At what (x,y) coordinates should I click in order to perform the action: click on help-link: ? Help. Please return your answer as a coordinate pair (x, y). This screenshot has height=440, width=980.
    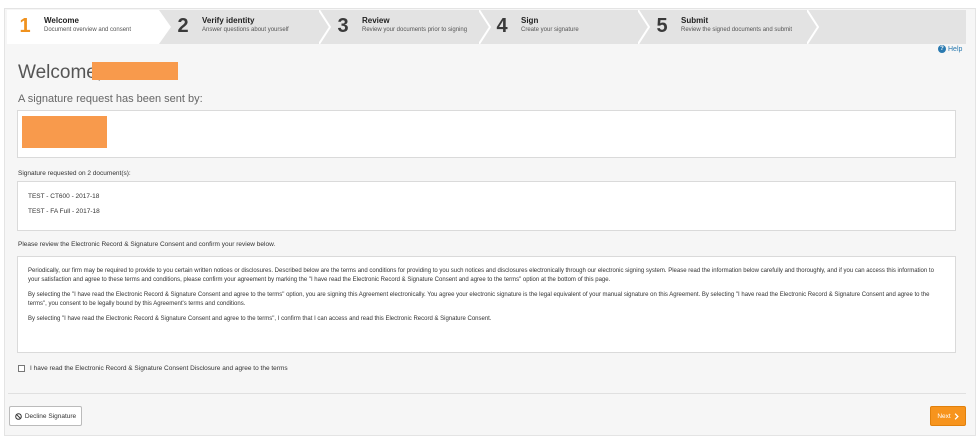
    Looking at the image, I should click on (950, 49).